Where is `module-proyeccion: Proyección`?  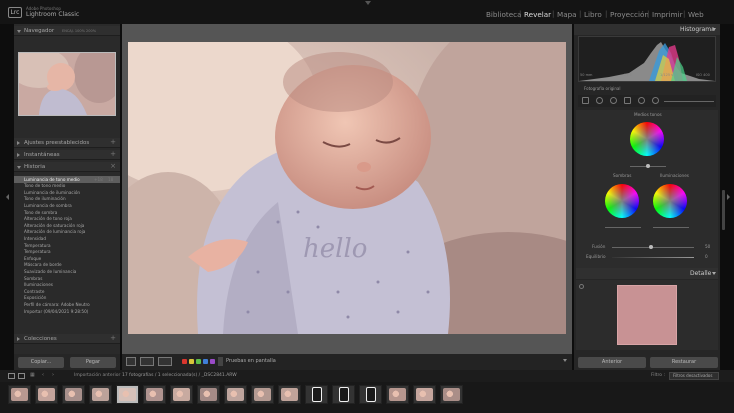 module-proyeccion: Proyección is located at coordinates (629, 14).